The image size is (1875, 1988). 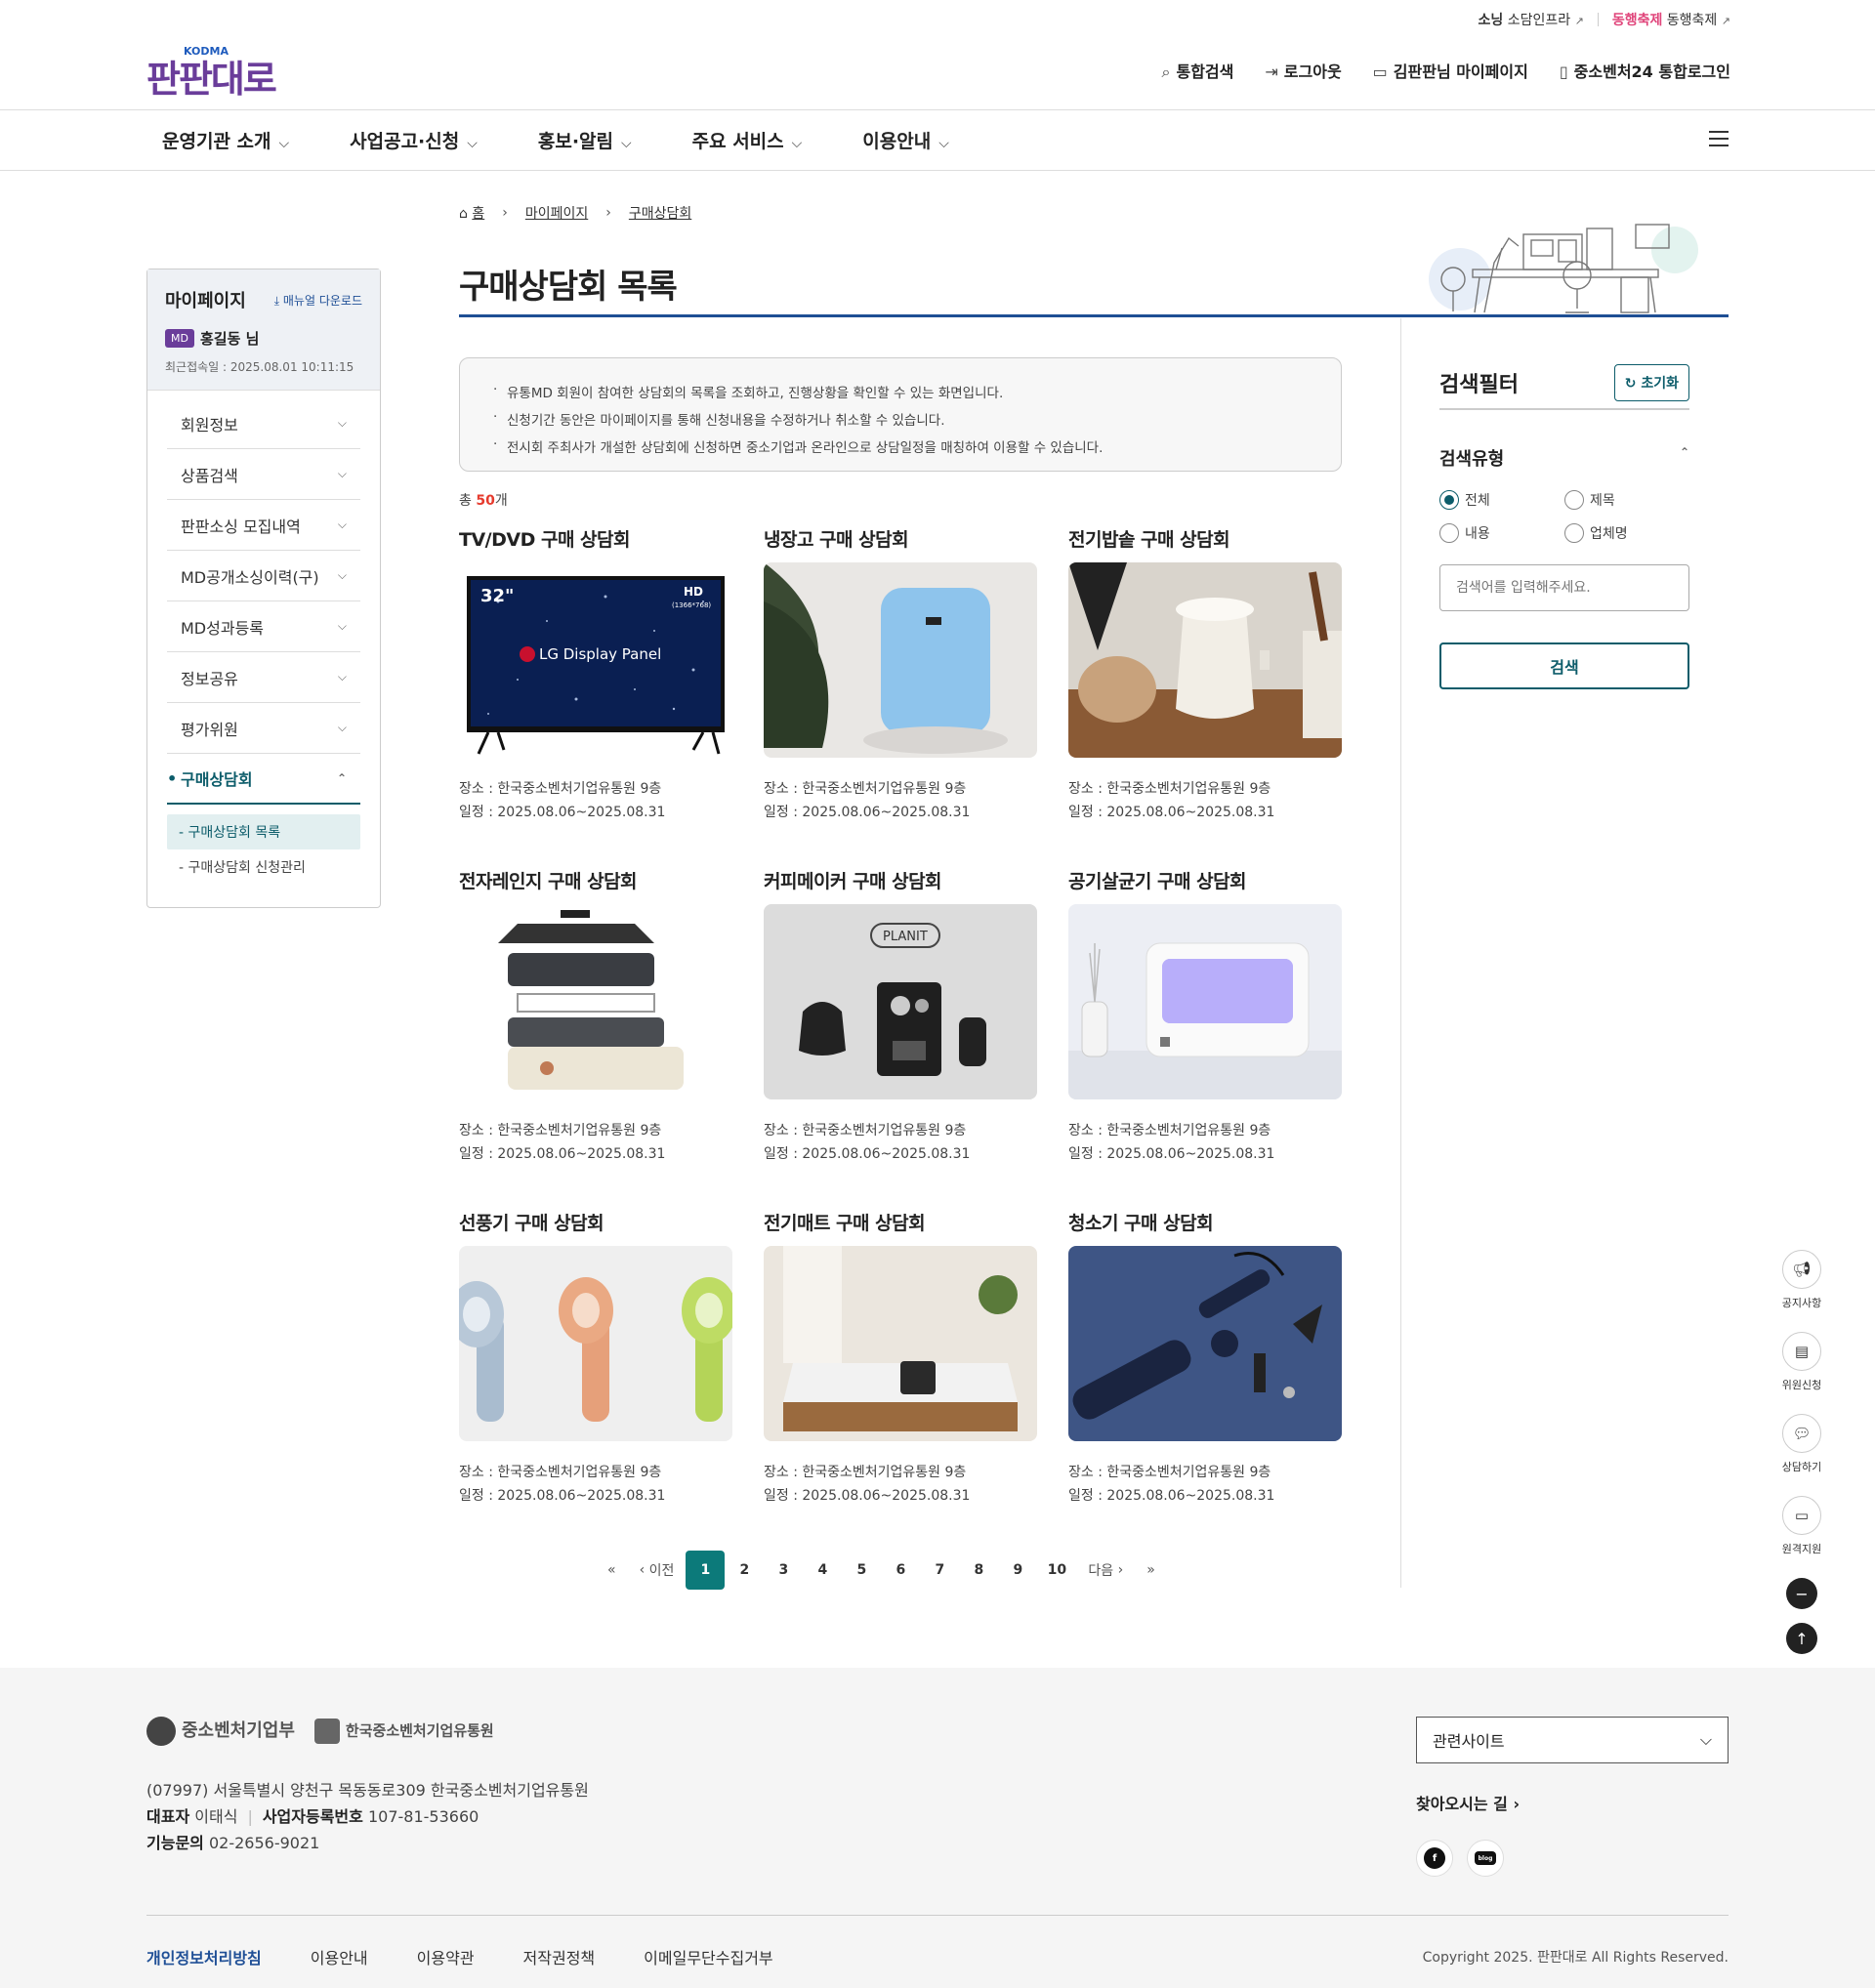 What do you see at coordinates (1801, 1467) in the screenshot?
I see `quick-label: 상담하기` at bounding box center [1801, 1467].